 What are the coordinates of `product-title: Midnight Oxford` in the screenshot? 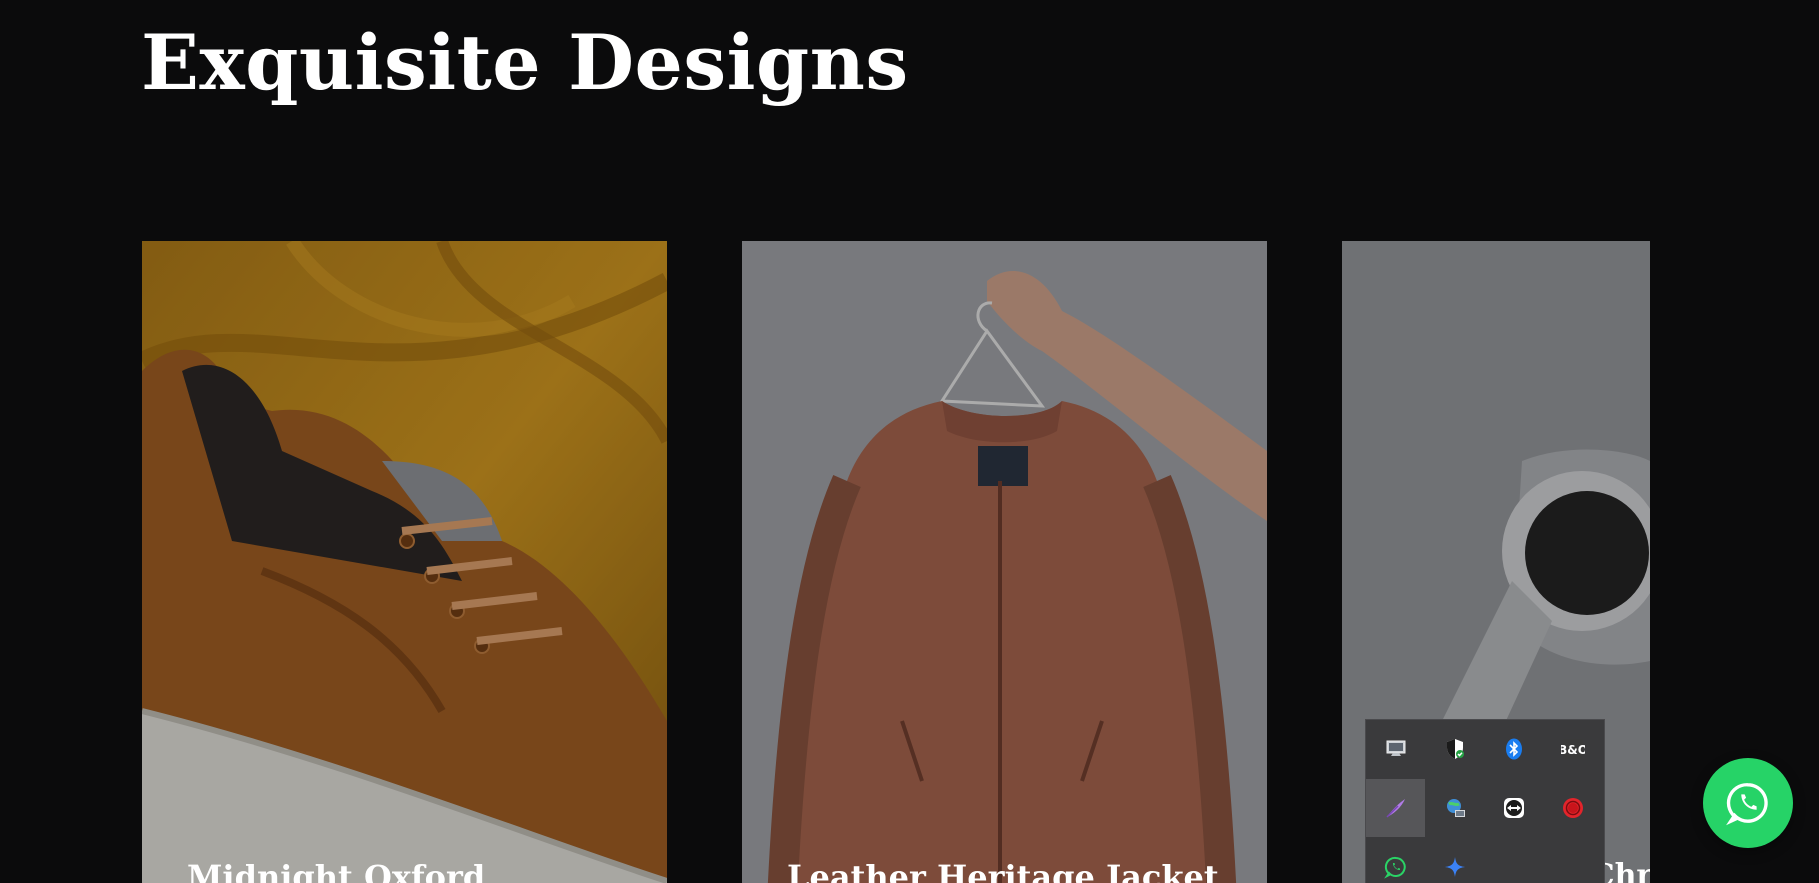 It's located at (336, 870).